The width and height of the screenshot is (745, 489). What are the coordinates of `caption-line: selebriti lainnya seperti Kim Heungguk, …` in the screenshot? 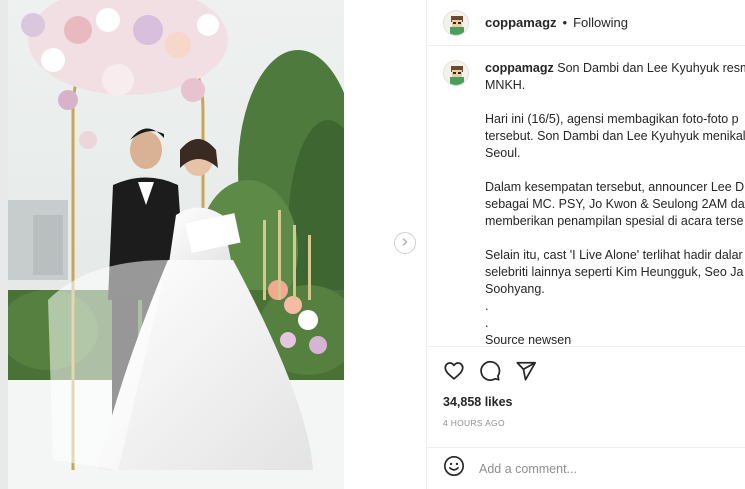 It's located at (614, 272).